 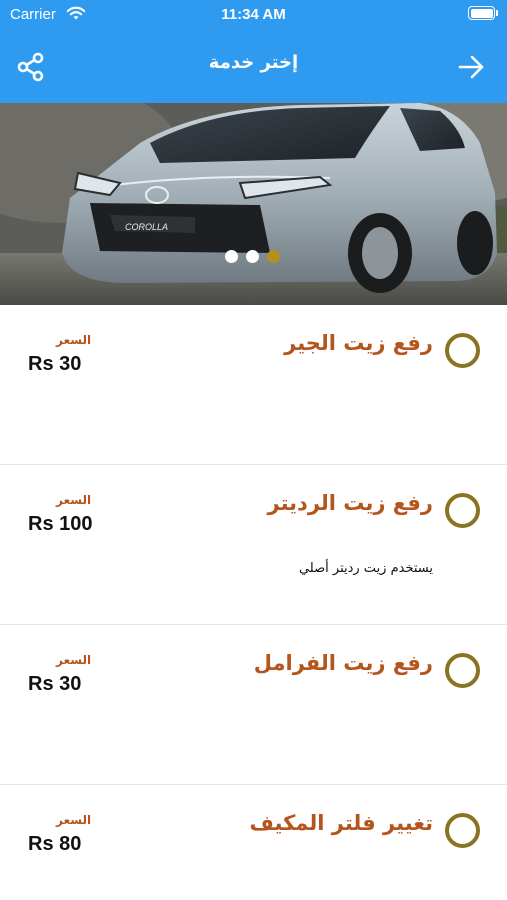 What do you see at coordinates (253, 62) in the screenshot?
I see `page-title: إختر خدمة` at bounding box center [253, 62].